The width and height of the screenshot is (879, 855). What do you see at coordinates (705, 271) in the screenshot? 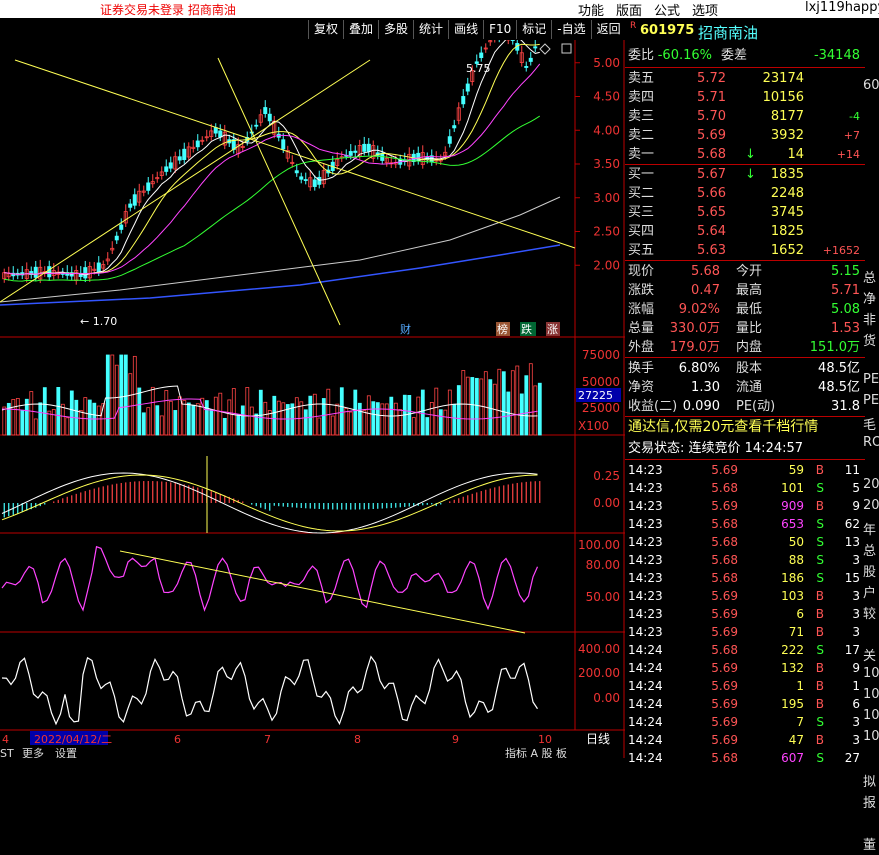
I see `quote-value: 5.68` at bounding box center [705, 271].